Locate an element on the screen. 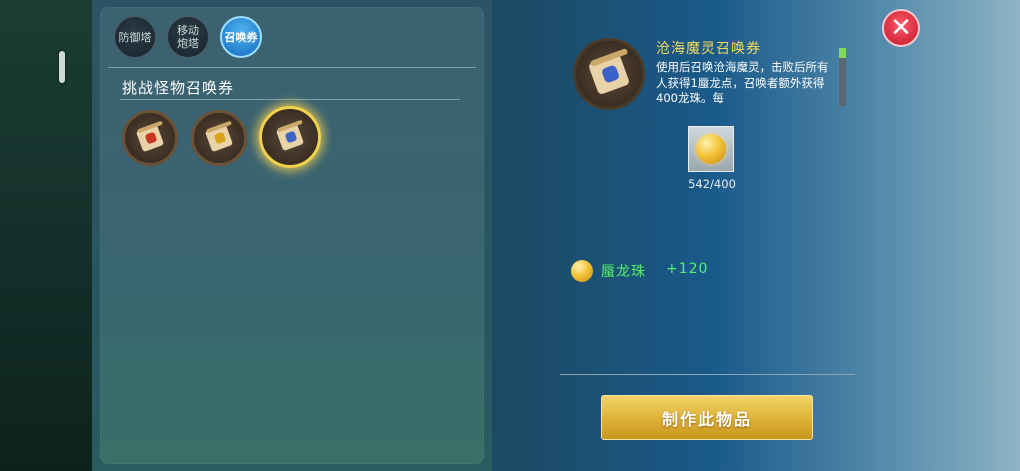  craft-button-label: 制作此物品 is located at coordinates (706, 419).